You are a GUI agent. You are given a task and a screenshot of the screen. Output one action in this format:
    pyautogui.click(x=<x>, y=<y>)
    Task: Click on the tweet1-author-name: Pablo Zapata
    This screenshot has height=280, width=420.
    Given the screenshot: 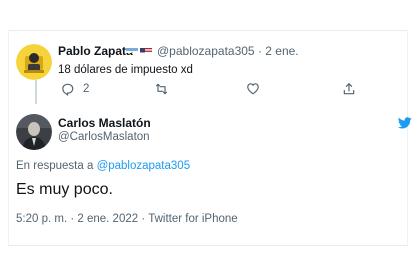 What is the action you would take?
    pyautogui.click(x=95, y=51)
    